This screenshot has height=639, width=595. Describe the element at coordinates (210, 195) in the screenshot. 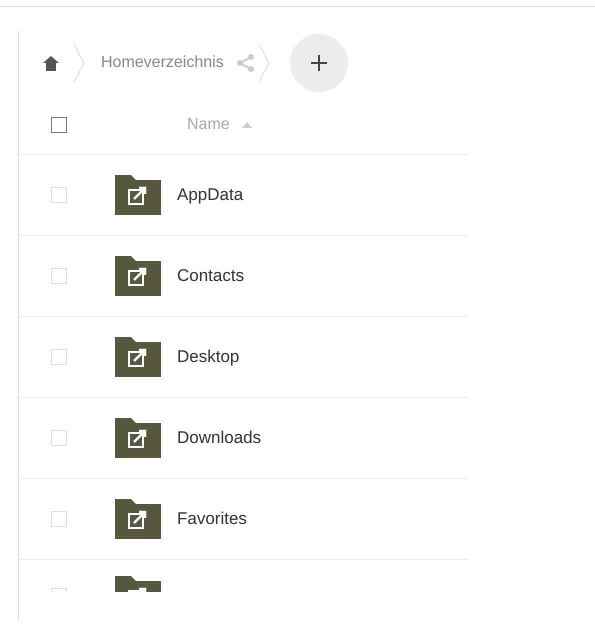

I see `file-name: AppData` at that location.